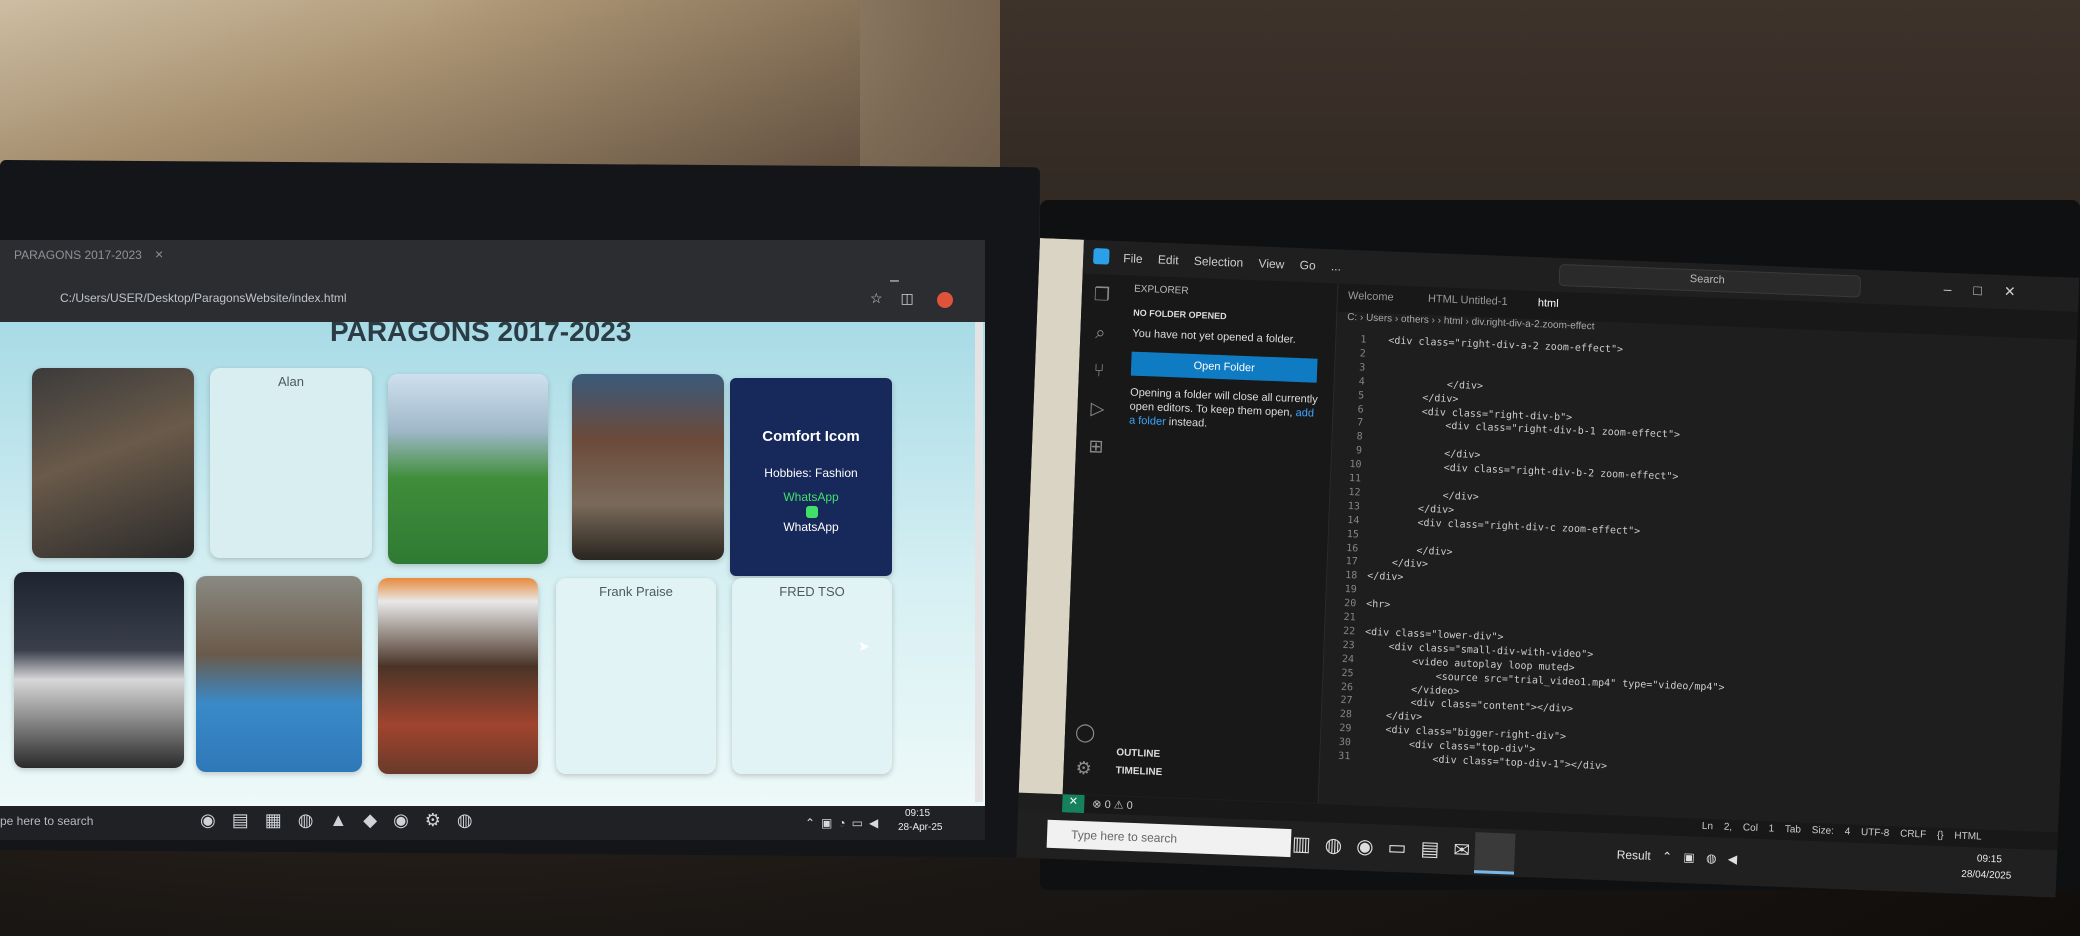 The image size is (2080, 936). What do you see at coordinates (1350, 604) in the screenshot?
I see `line-number: 20` at bounding box center [1350, 604].